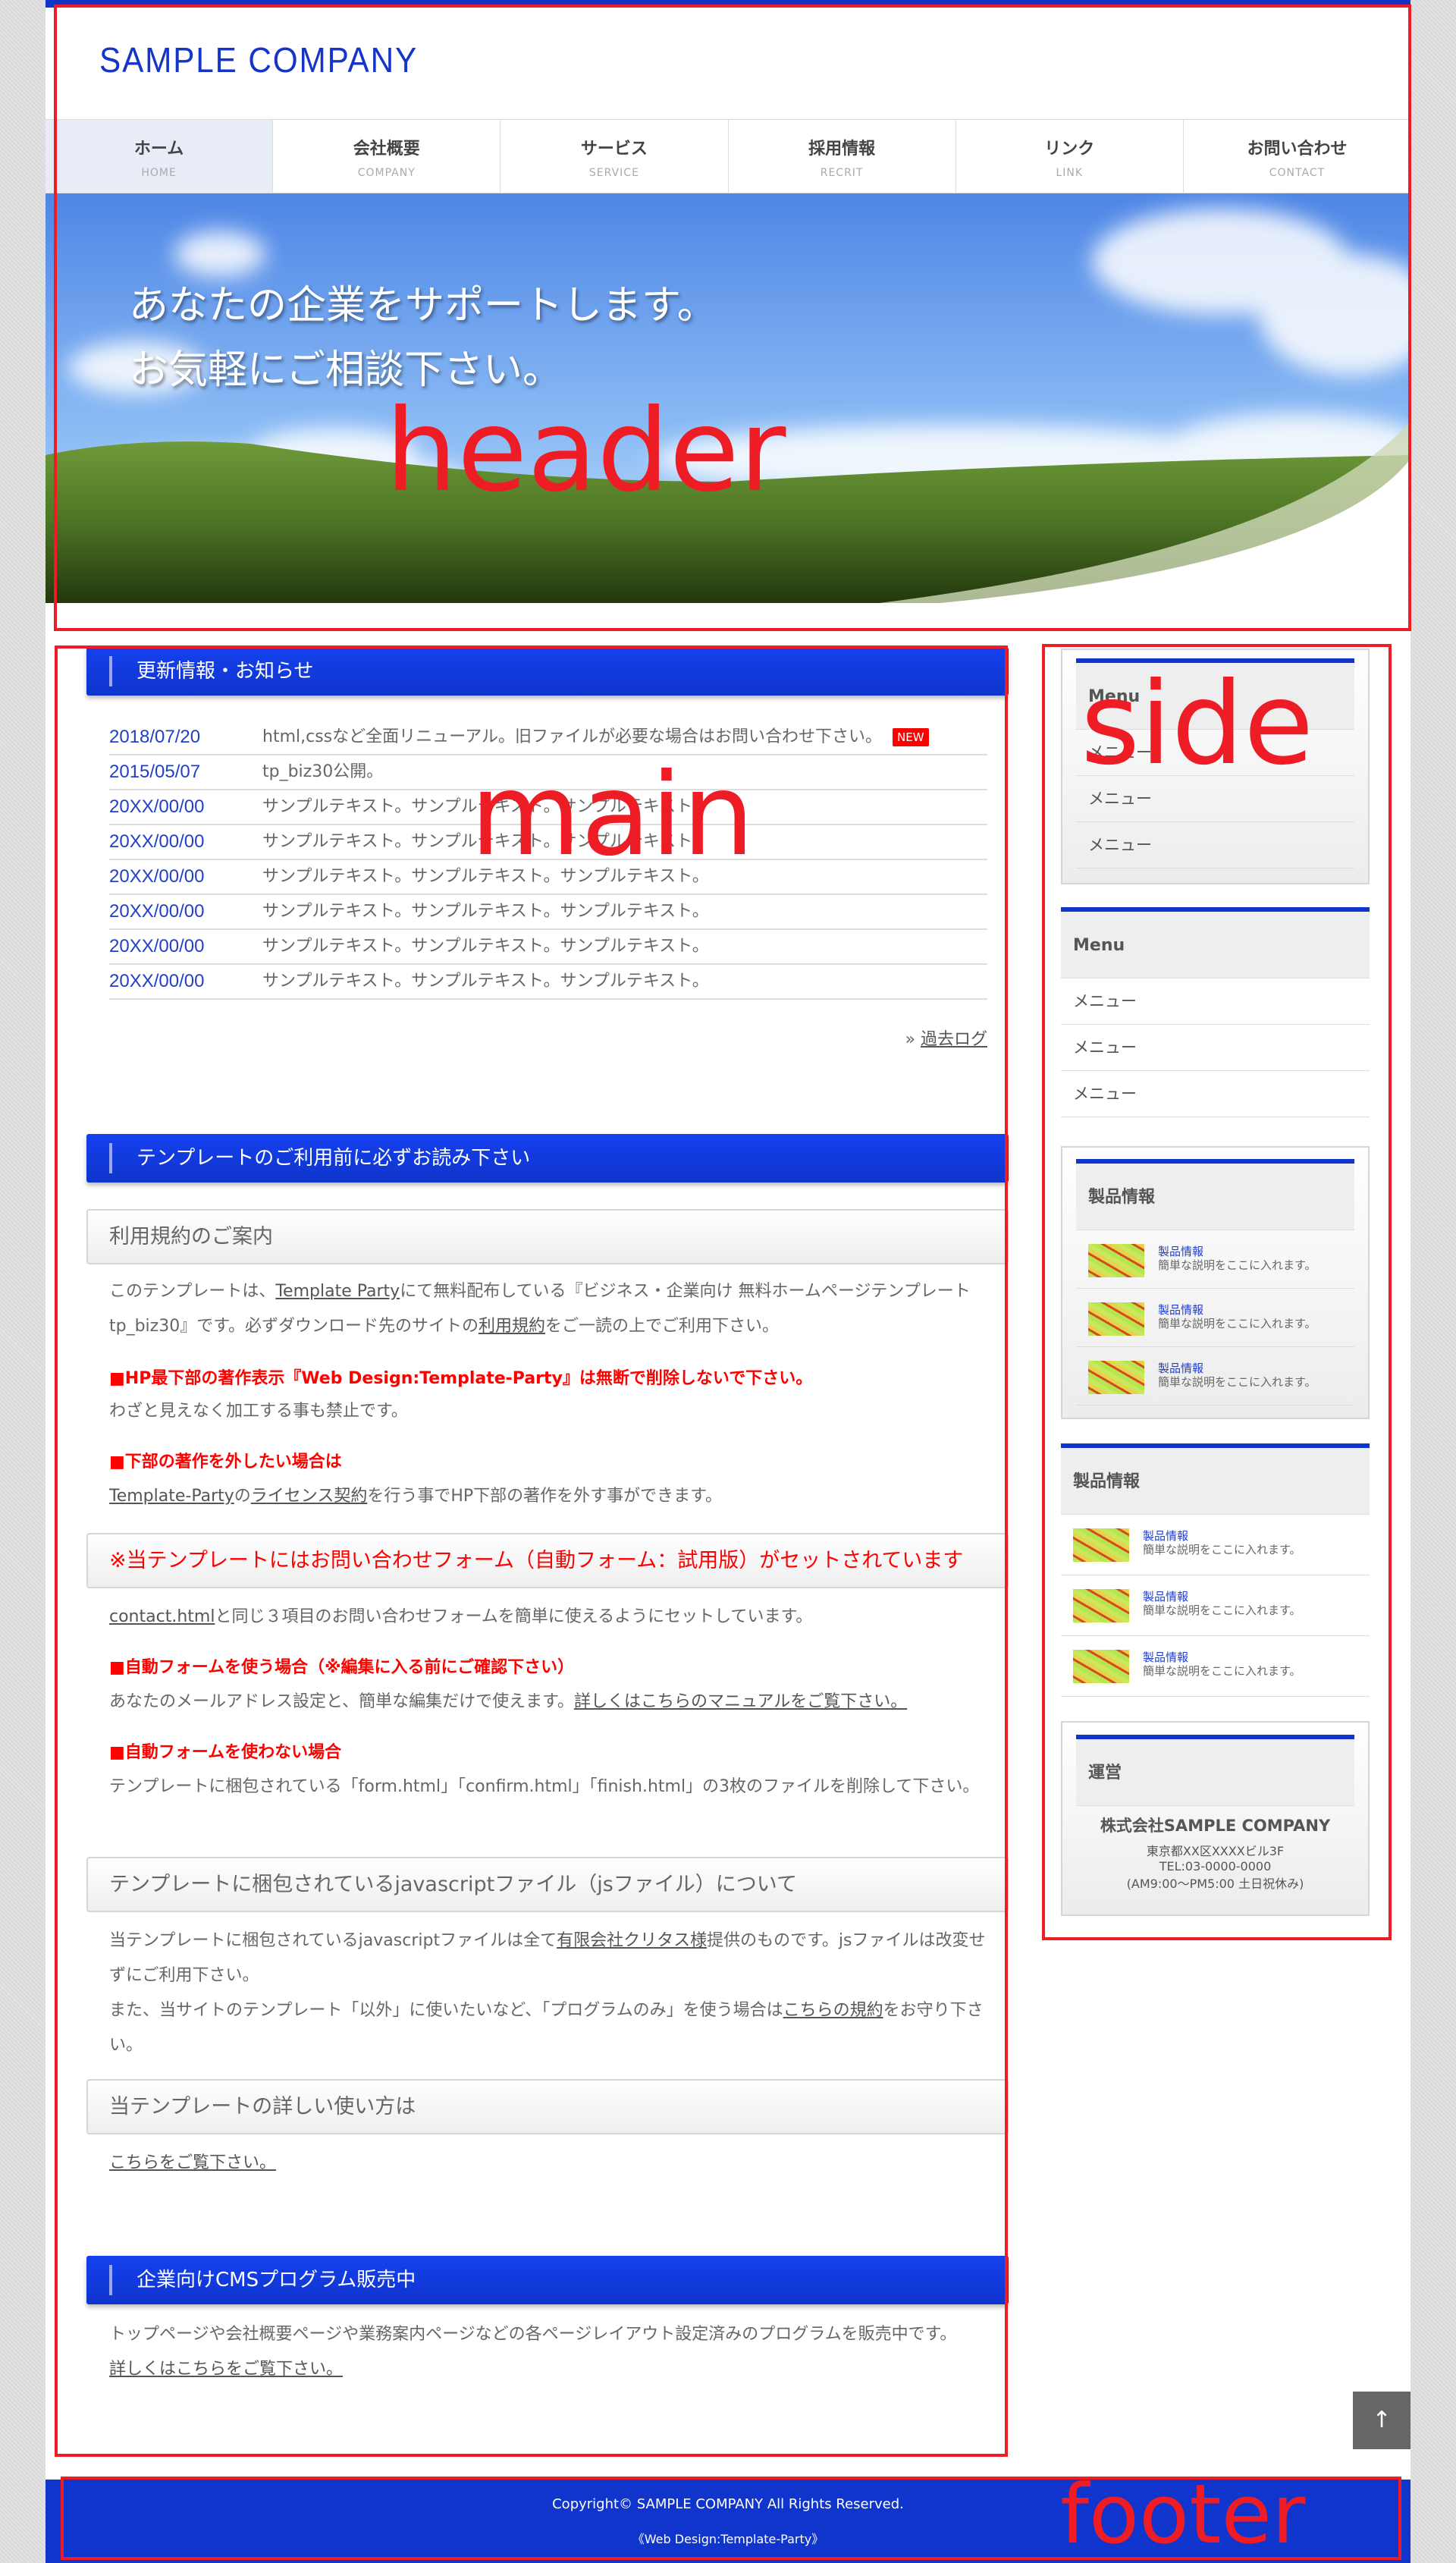 Image resolution: width=1456 pixels, height=2563 pixels. What do you see at coordinates (1197, 724) in the screenshot?
I see `annotation-side-label: side` at bounding box center [1197, 724].